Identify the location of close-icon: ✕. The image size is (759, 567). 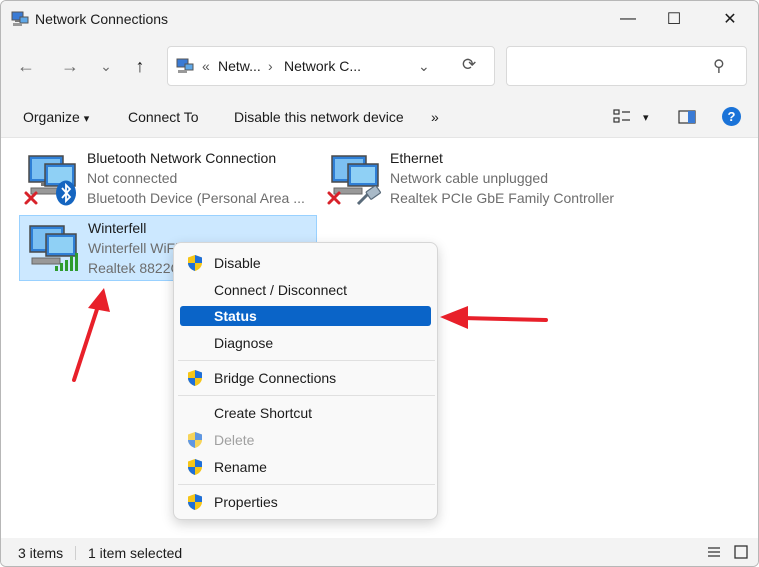
(730, 19).